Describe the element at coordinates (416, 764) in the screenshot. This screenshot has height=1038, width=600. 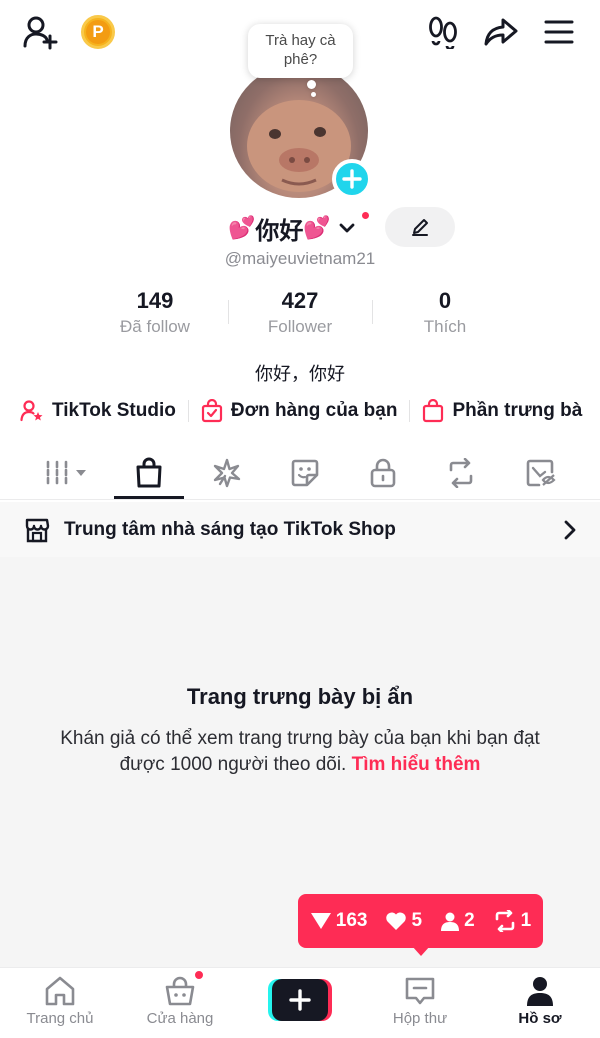
I see `learn-more-link: Tìm hiểu thêm` at that location.